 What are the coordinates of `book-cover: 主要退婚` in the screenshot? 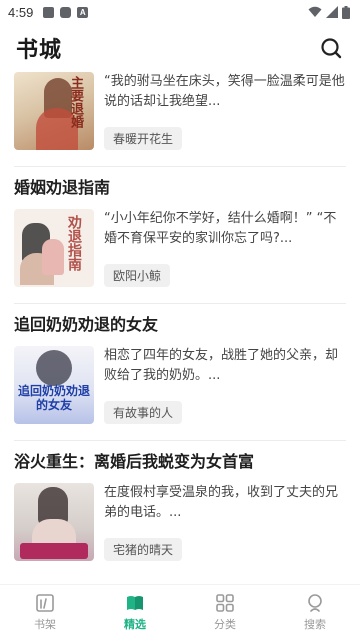 It's located at (54, 111).